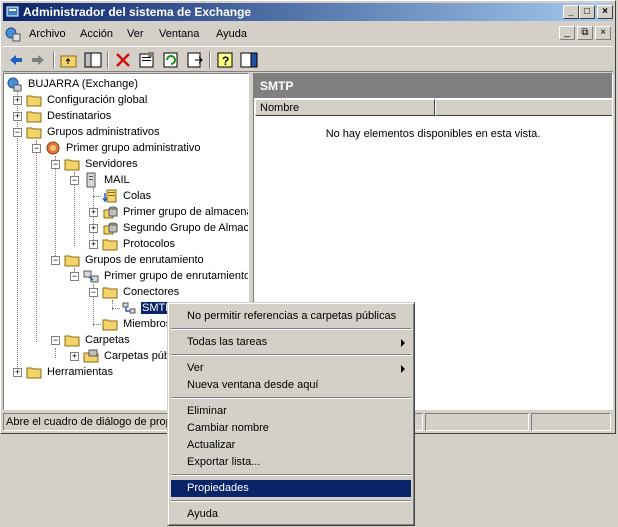 This screenshot has height=527, width=618. Describe the element at coordinates (124, 260) in the screenshot. I see `tree-node-grupos-enrutamiento: − Grupos de enrutamiento` at that location.